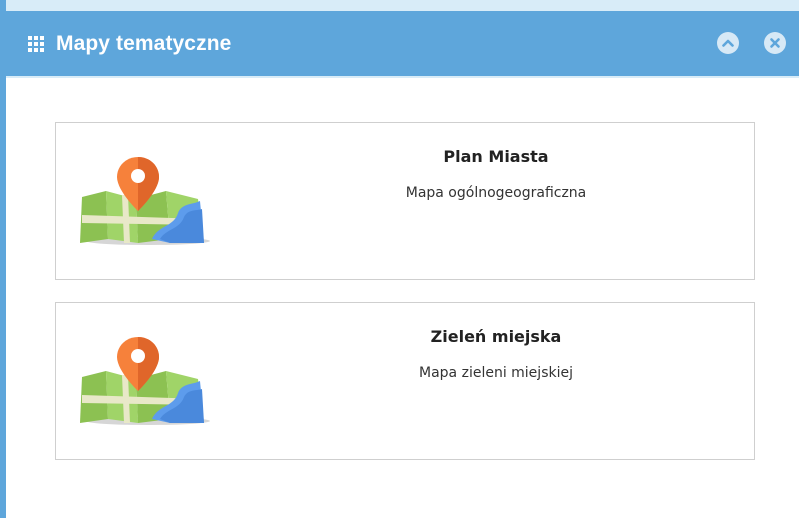  I want to click on close-icon, so click(775, 43).